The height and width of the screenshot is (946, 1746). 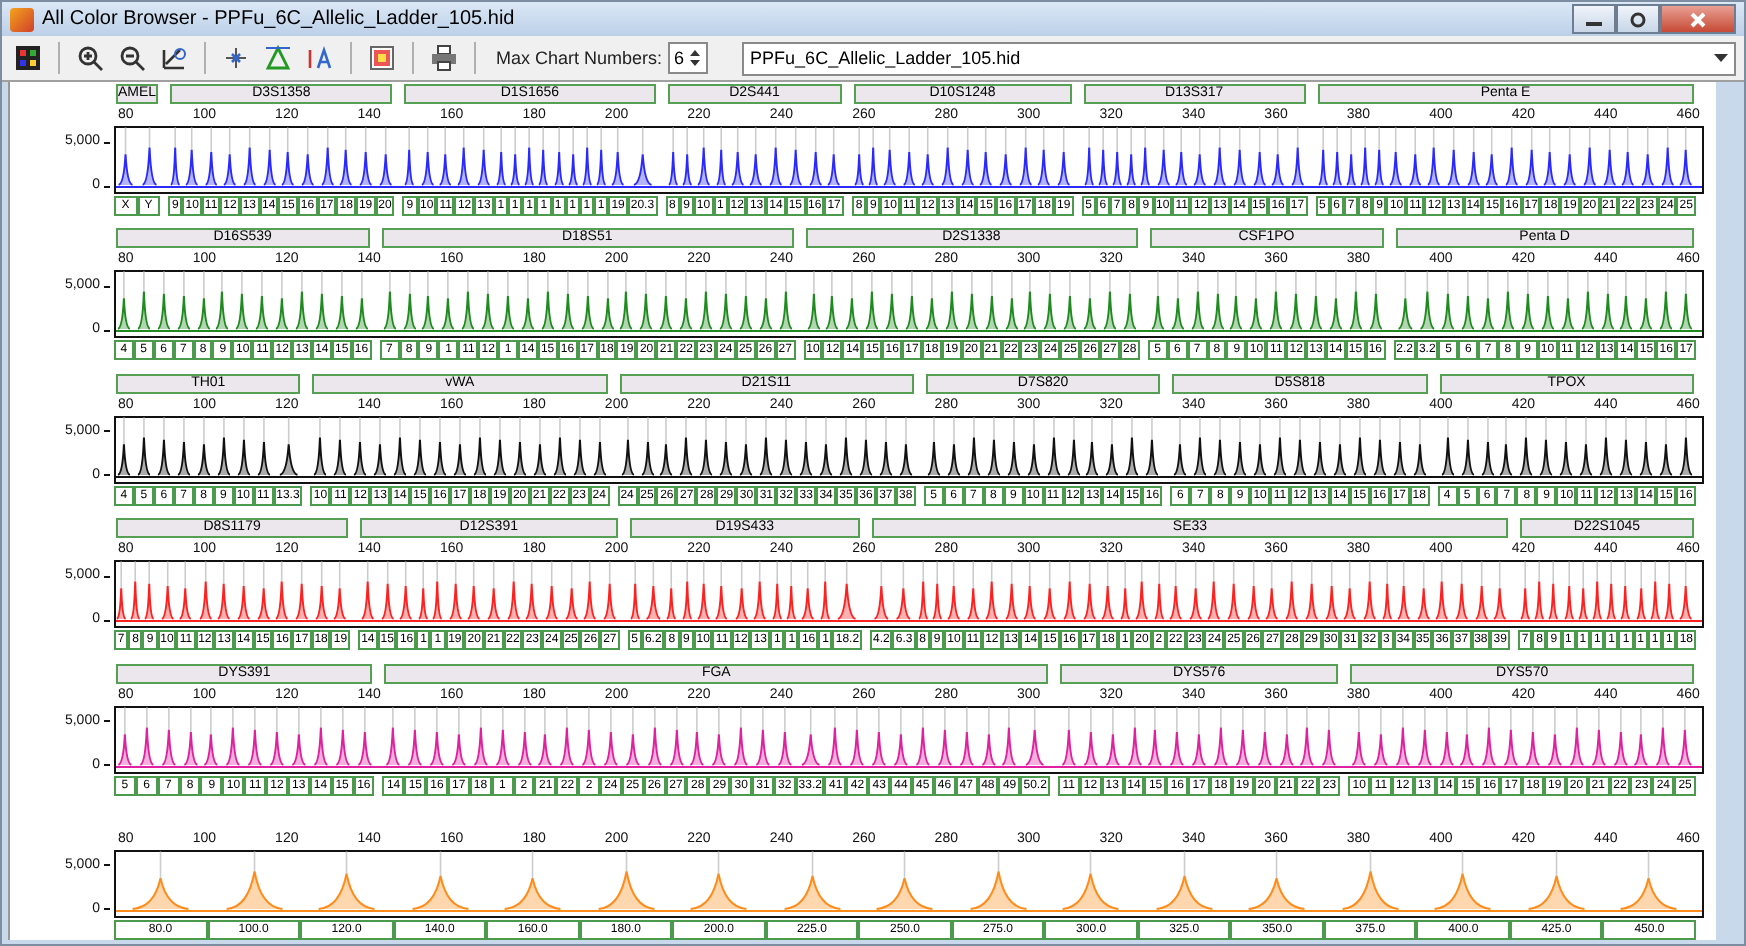 I want to click on window-title: All Color Browser - PPFu_6C_Allelic_Ladder_105.hid, so click(x=279, y=19).